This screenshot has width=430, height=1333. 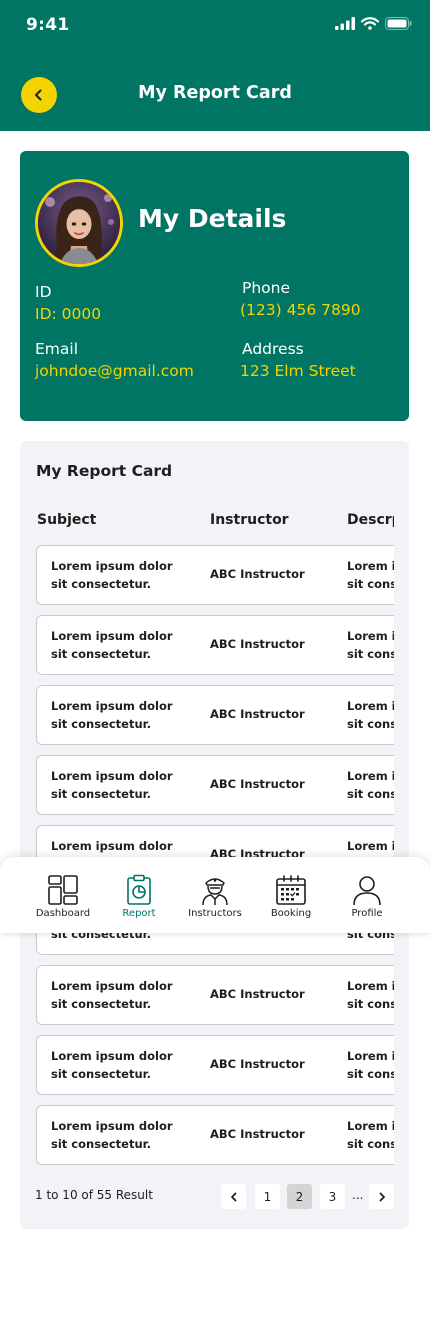 What do you see at coordinates (345, 23) in the screenshot?
I see `signal-icon` at bounding box center [345, 23].